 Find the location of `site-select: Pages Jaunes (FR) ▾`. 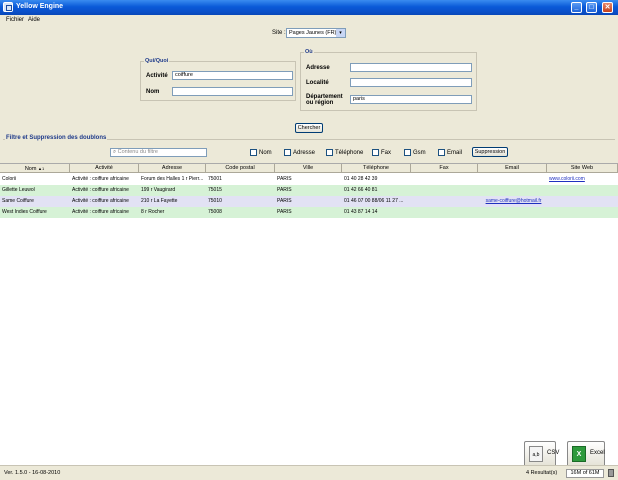

site-select: Pages Jaunes (FR) ▾ is located at coordinates (316, 33).